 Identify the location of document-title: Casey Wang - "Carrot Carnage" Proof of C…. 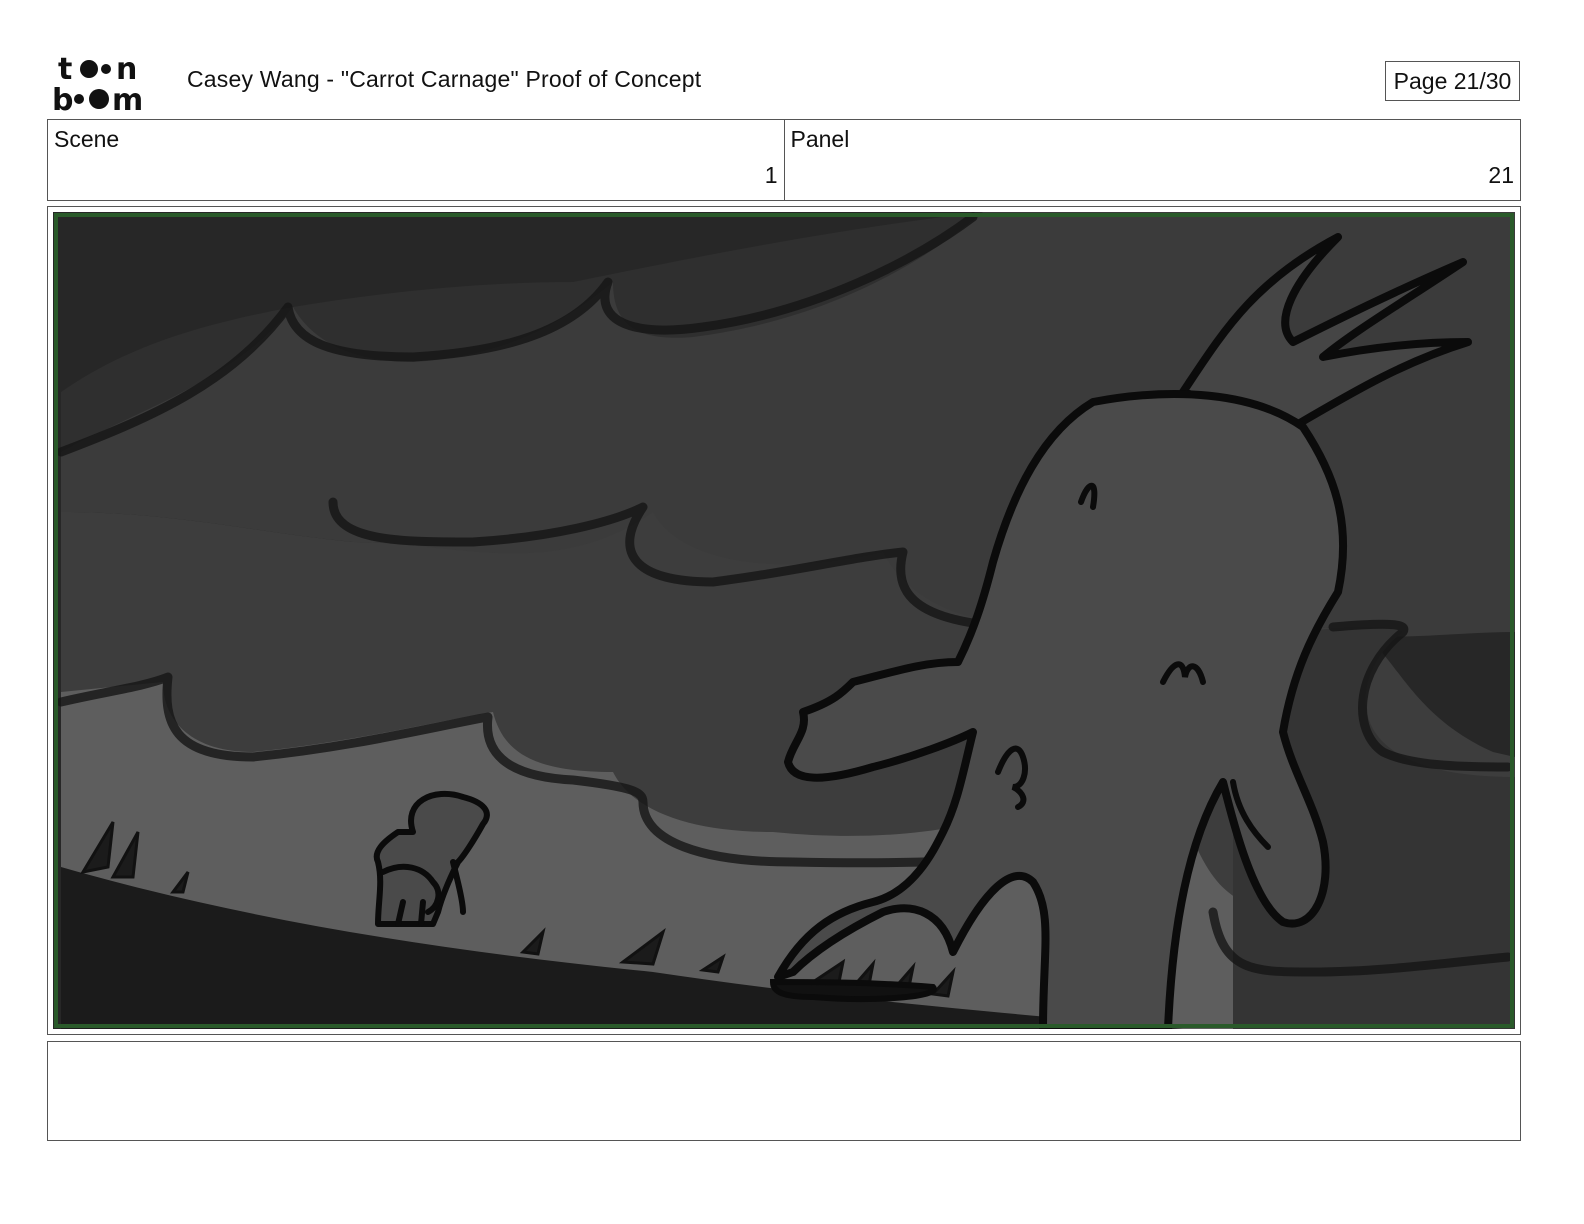
(444, 79).